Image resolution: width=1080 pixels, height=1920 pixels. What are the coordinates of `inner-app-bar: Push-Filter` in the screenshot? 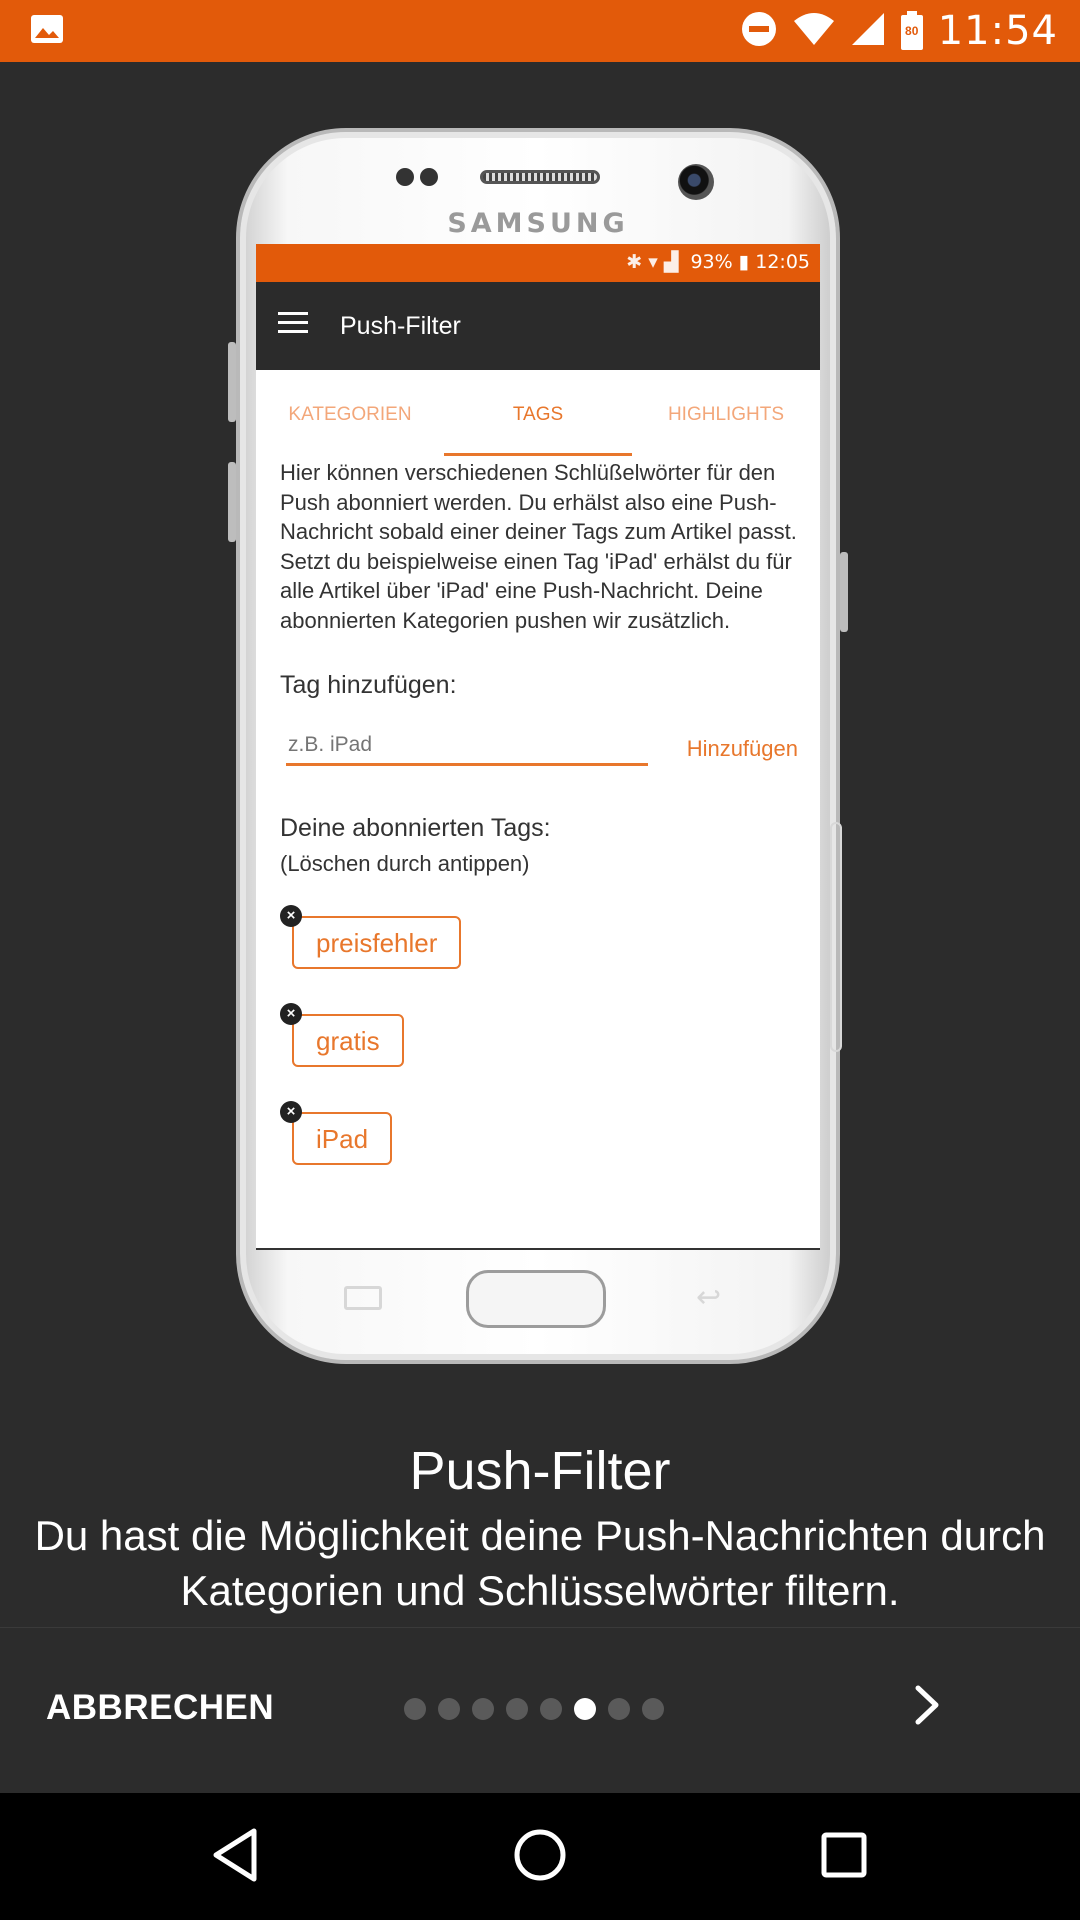 It's located at (538, 326).